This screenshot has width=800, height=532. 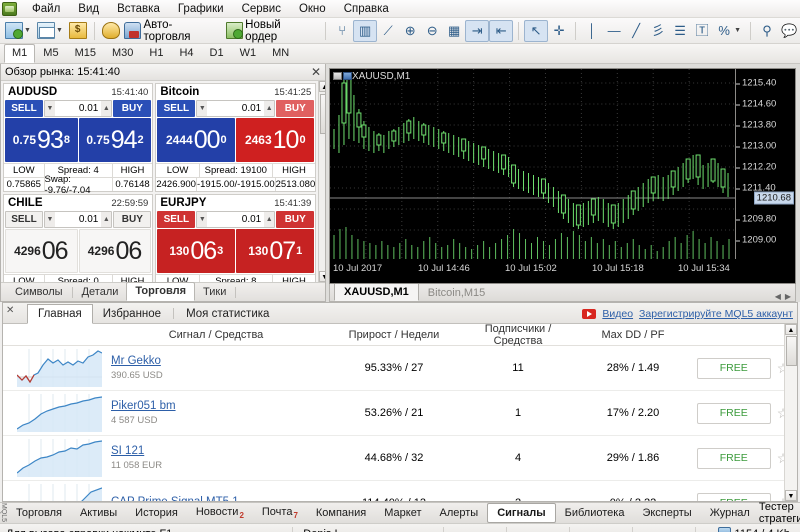 What do you see at coordinates (275, 251) in the screenshot?
I see `ask-price: 130 07 1` at bounding box center [275, 251].